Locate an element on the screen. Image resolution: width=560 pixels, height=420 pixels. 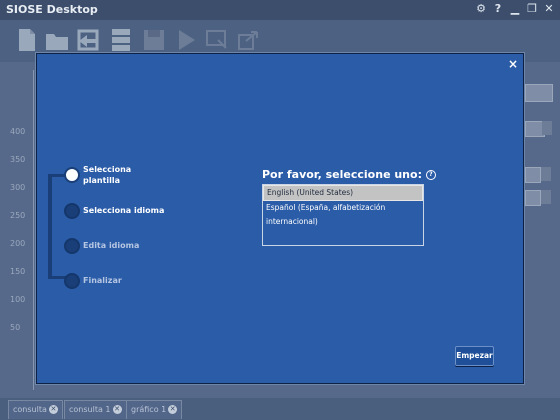
y-tick: 100 is located at coordinates (18, 299).